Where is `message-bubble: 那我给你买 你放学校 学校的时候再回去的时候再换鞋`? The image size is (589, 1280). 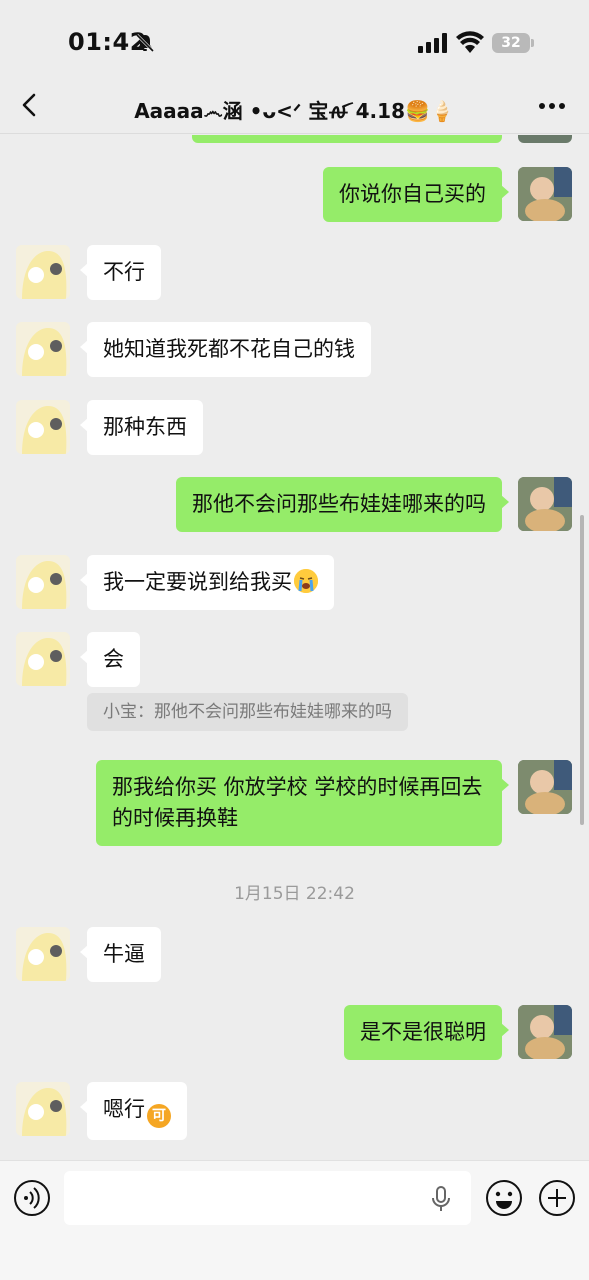
message-bubble: 那我给你买 你放学校 学校的时候再回去的时候再换鞋 is located at coordinates (302, 803).